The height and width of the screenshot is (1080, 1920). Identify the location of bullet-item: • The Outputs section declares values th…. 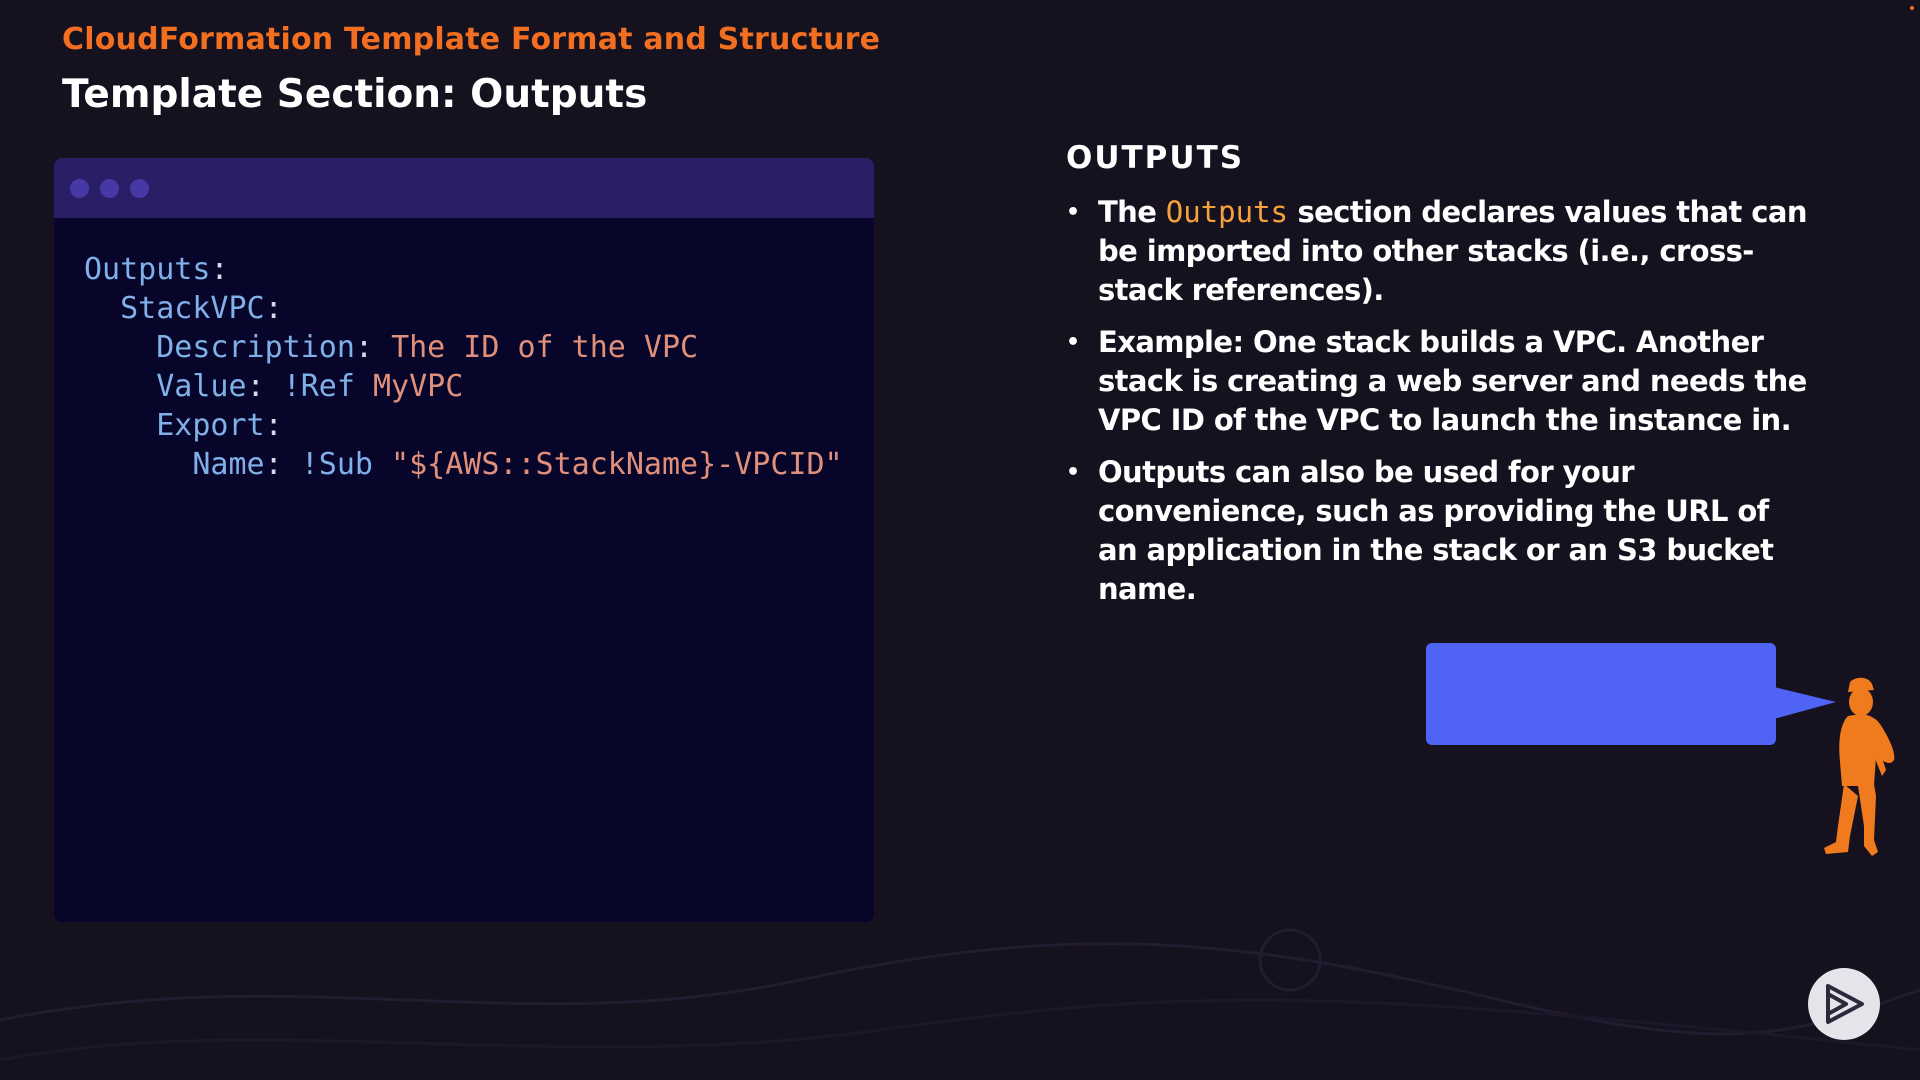
(1441, 251).